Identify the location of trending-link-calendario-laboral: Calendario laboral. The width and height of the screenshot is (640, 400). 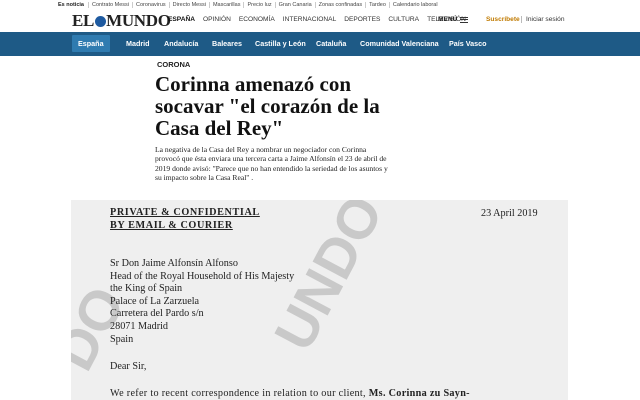
(414, 5).